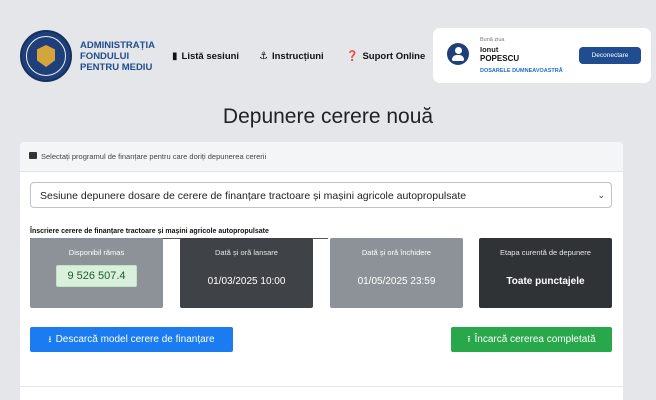 This screenshot has width=656, height=400. What do you see at coordinates (120, 56) in the screenshot?
I see `org-name: ADMINISTRAȚIA FONDULUI PENTRU MEDIU` at bounding box center [120, 56].